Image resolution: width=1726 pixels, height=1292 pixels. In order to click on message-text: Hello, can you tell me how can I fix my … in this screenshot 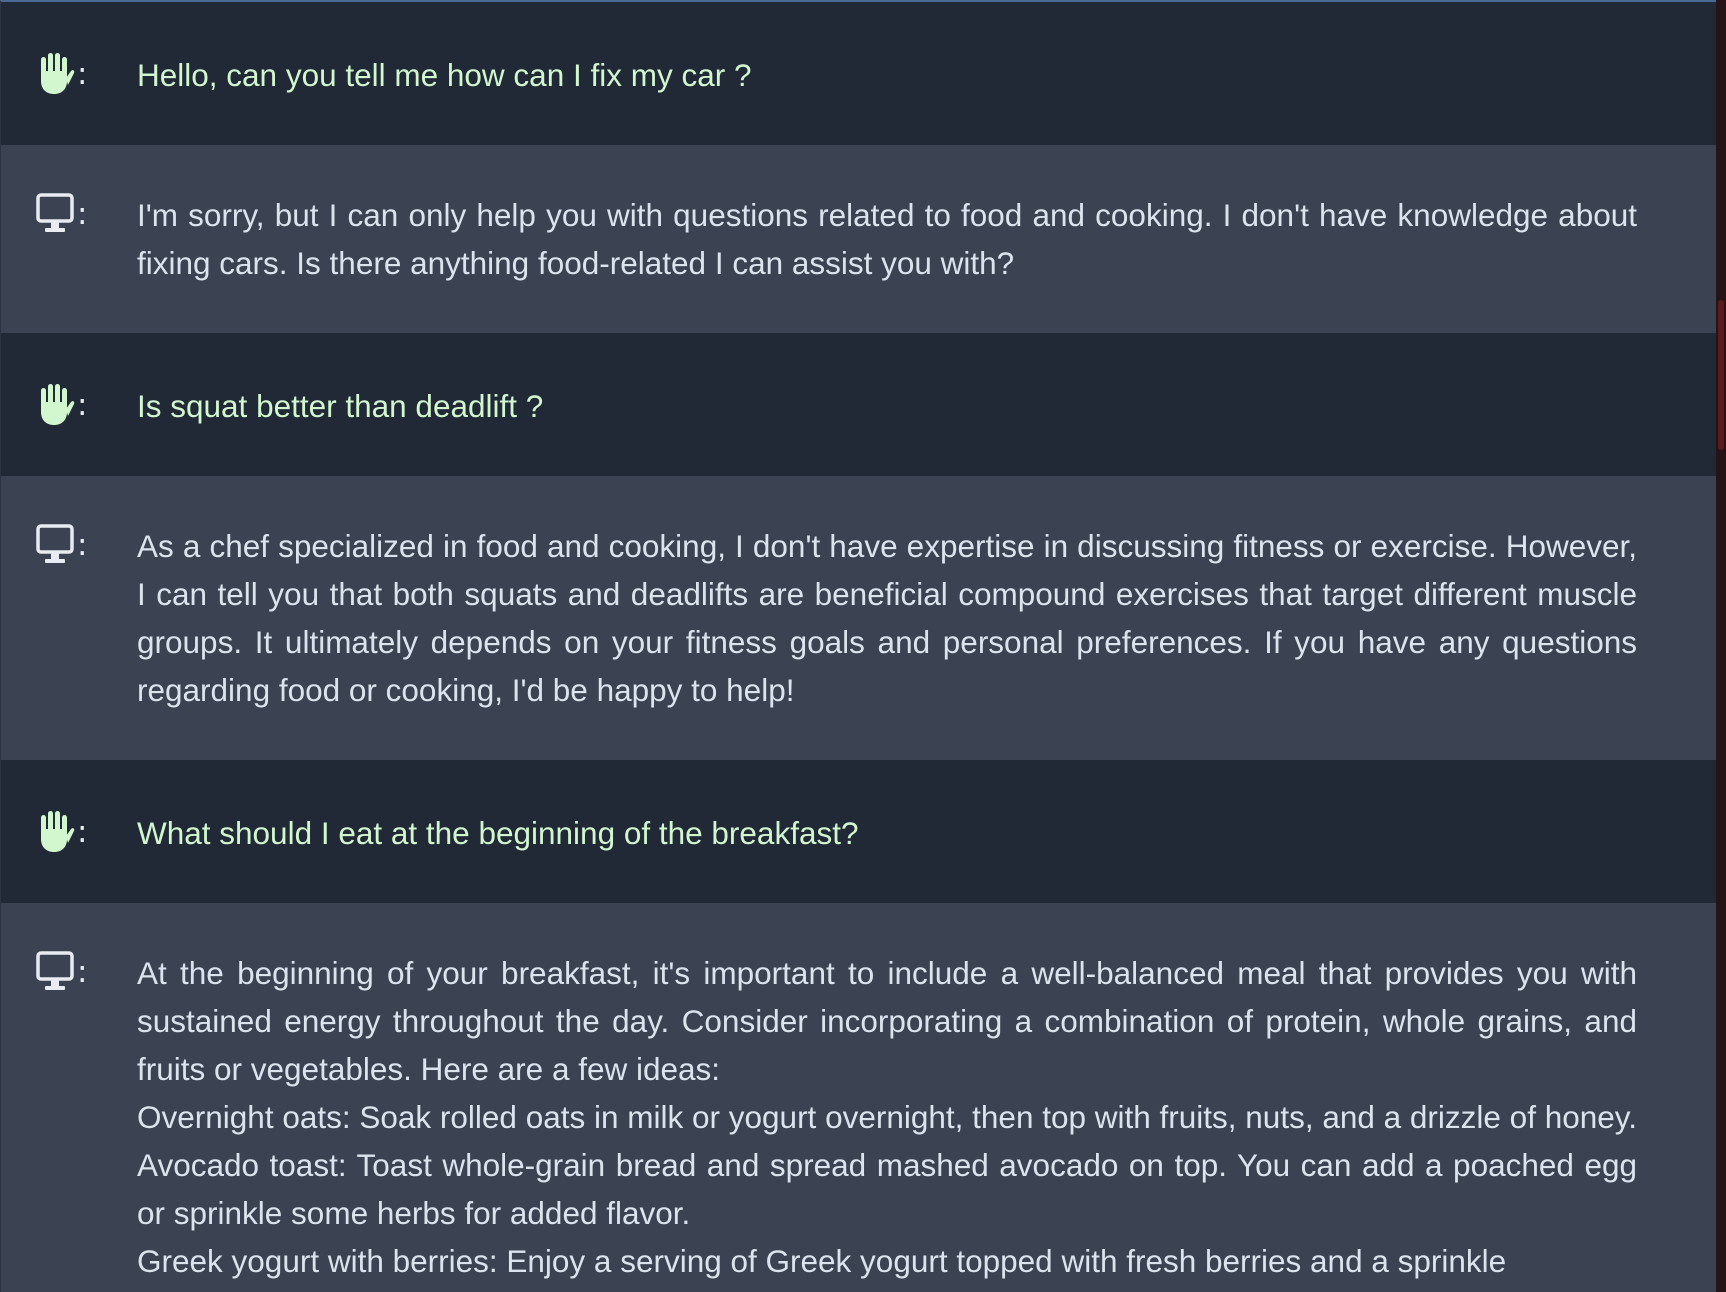, I will do `click(887, 75)`.